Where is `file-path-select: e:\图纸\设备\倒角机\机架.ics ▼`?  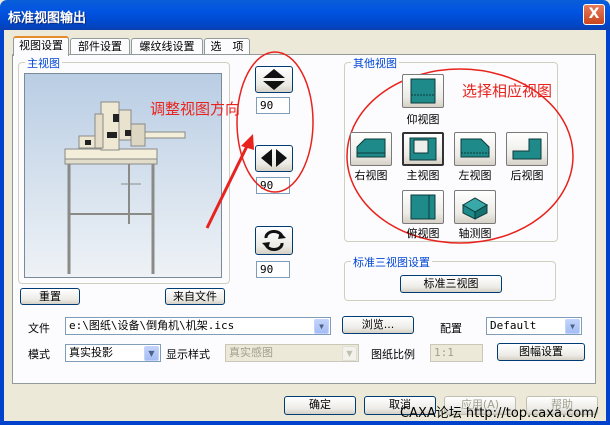
file-path-select: e:\图纸\设备\倒角机\机架.ics ▼ is located at coordinates (198, 326).